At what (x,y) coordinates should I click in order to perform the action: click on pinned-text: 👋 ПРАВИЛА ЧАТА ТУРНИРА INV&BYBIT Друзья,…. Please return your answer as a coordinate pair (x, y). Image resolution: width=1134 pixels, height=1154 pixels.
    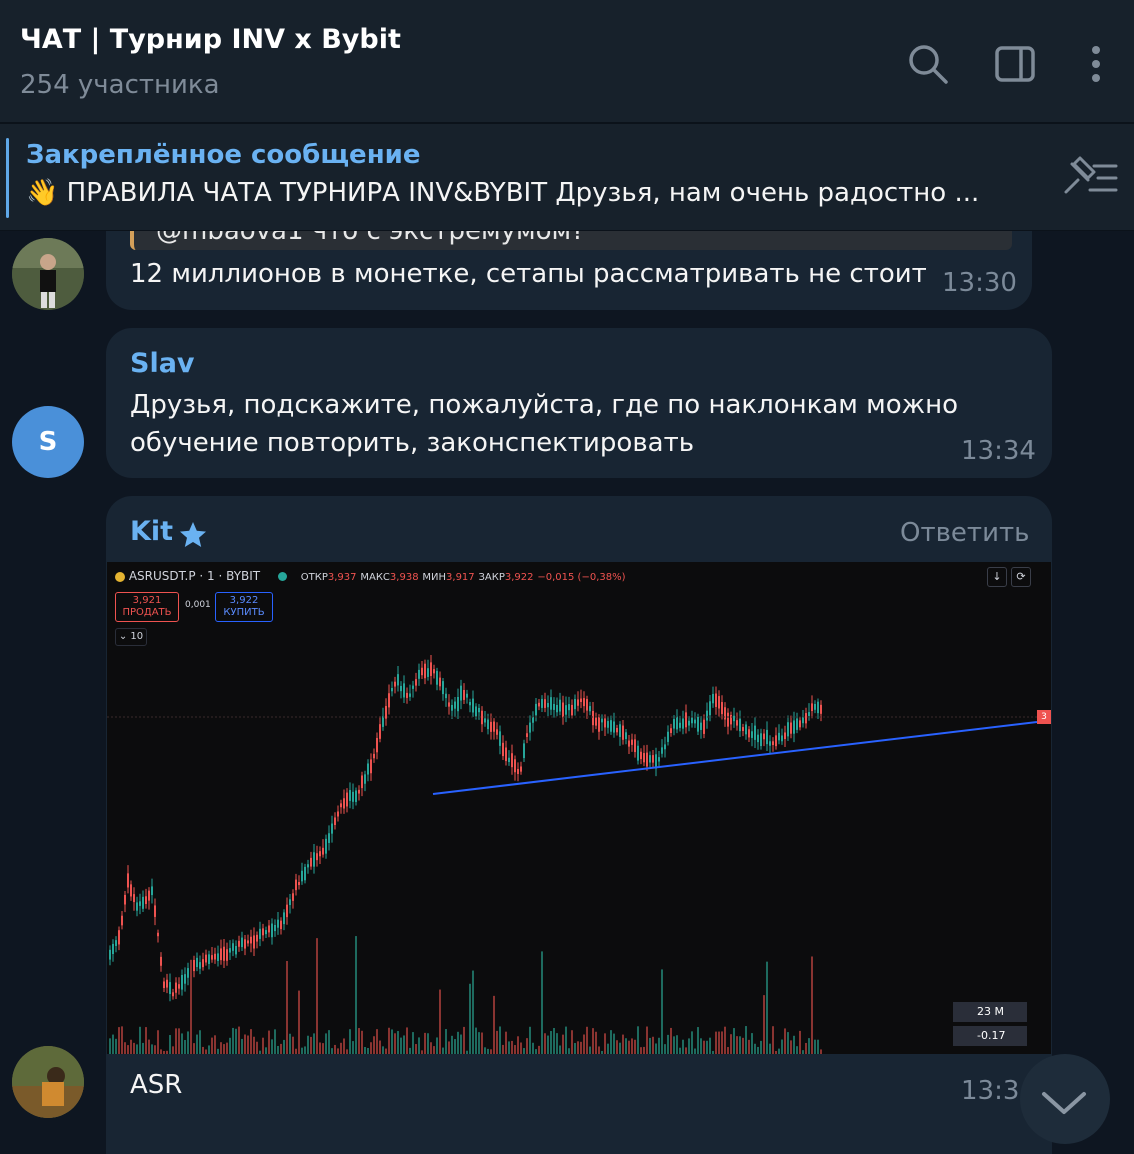
    Looking at the image, I should click on (503, 193).